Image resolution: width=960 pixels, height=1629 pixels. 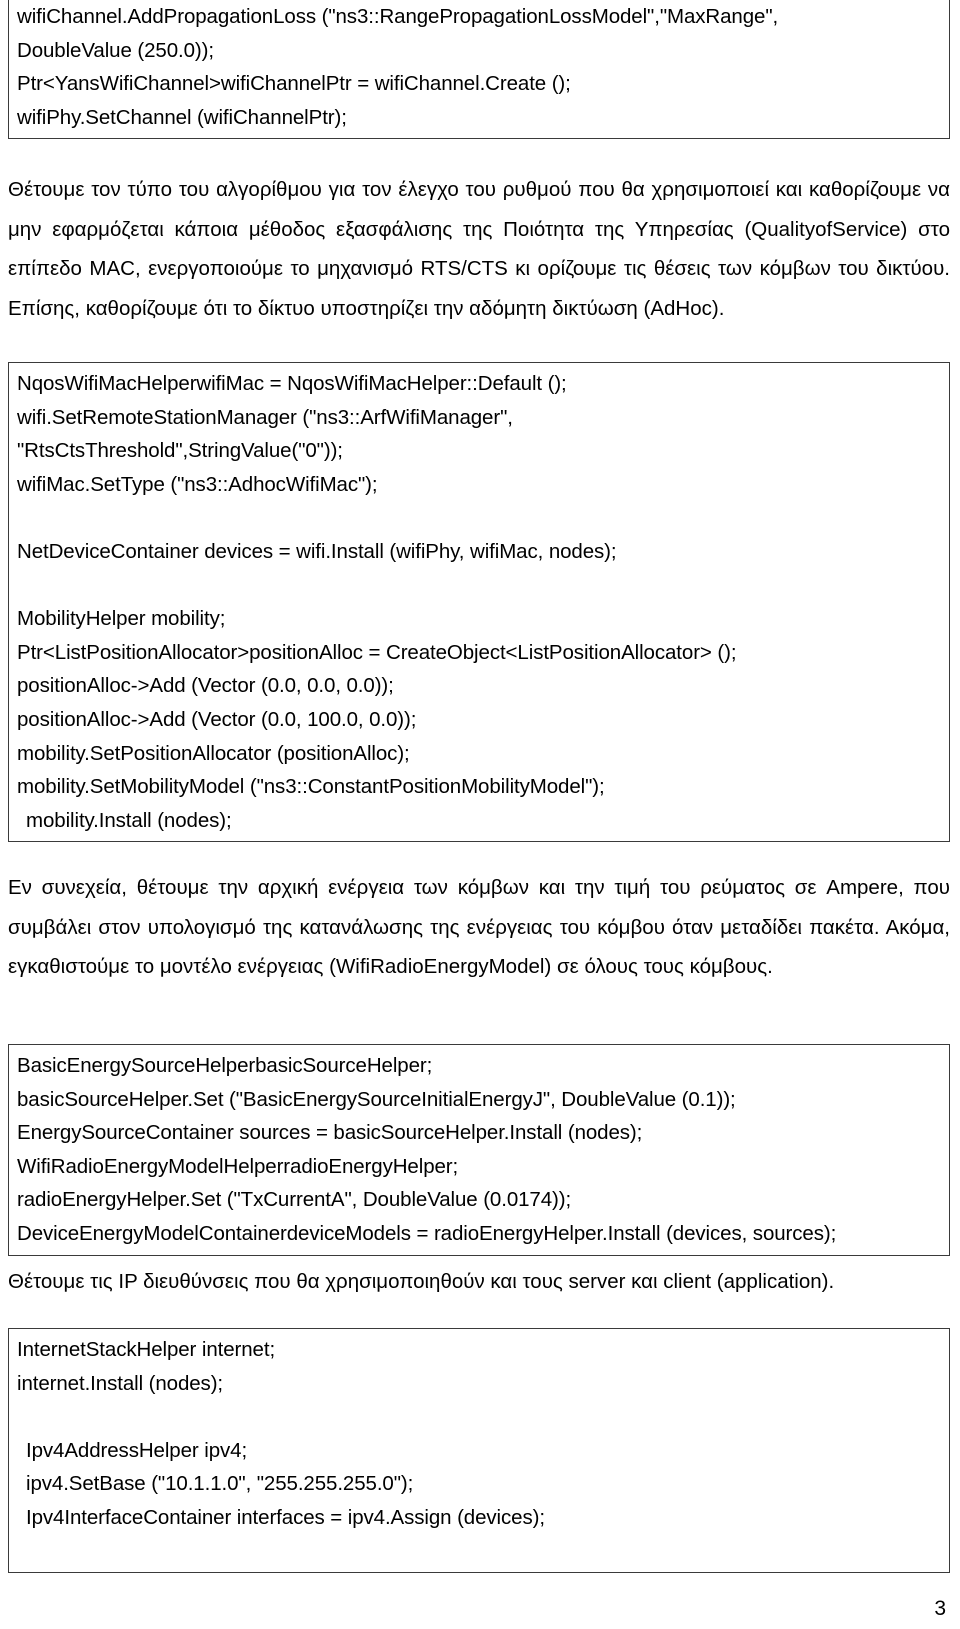 What do you see at coordinates (129, 820) in the screenshot?
I see `code-line: mobility.Install (nodes);` at bounding box center [129, 820].